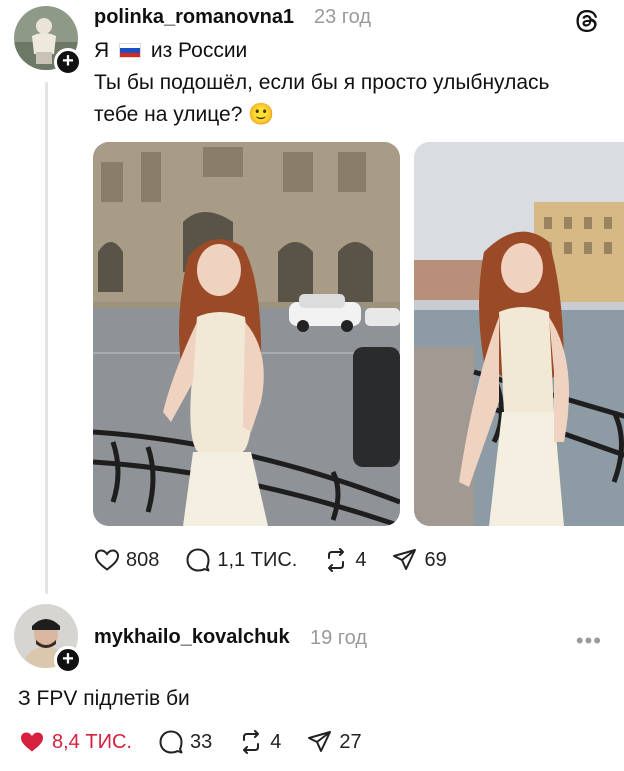 The height and width of the screenshot is (771, 624). Describe the element at coordinates (343, 17) in the screenshot. I see `post-timestamp: 23 год` at that location.